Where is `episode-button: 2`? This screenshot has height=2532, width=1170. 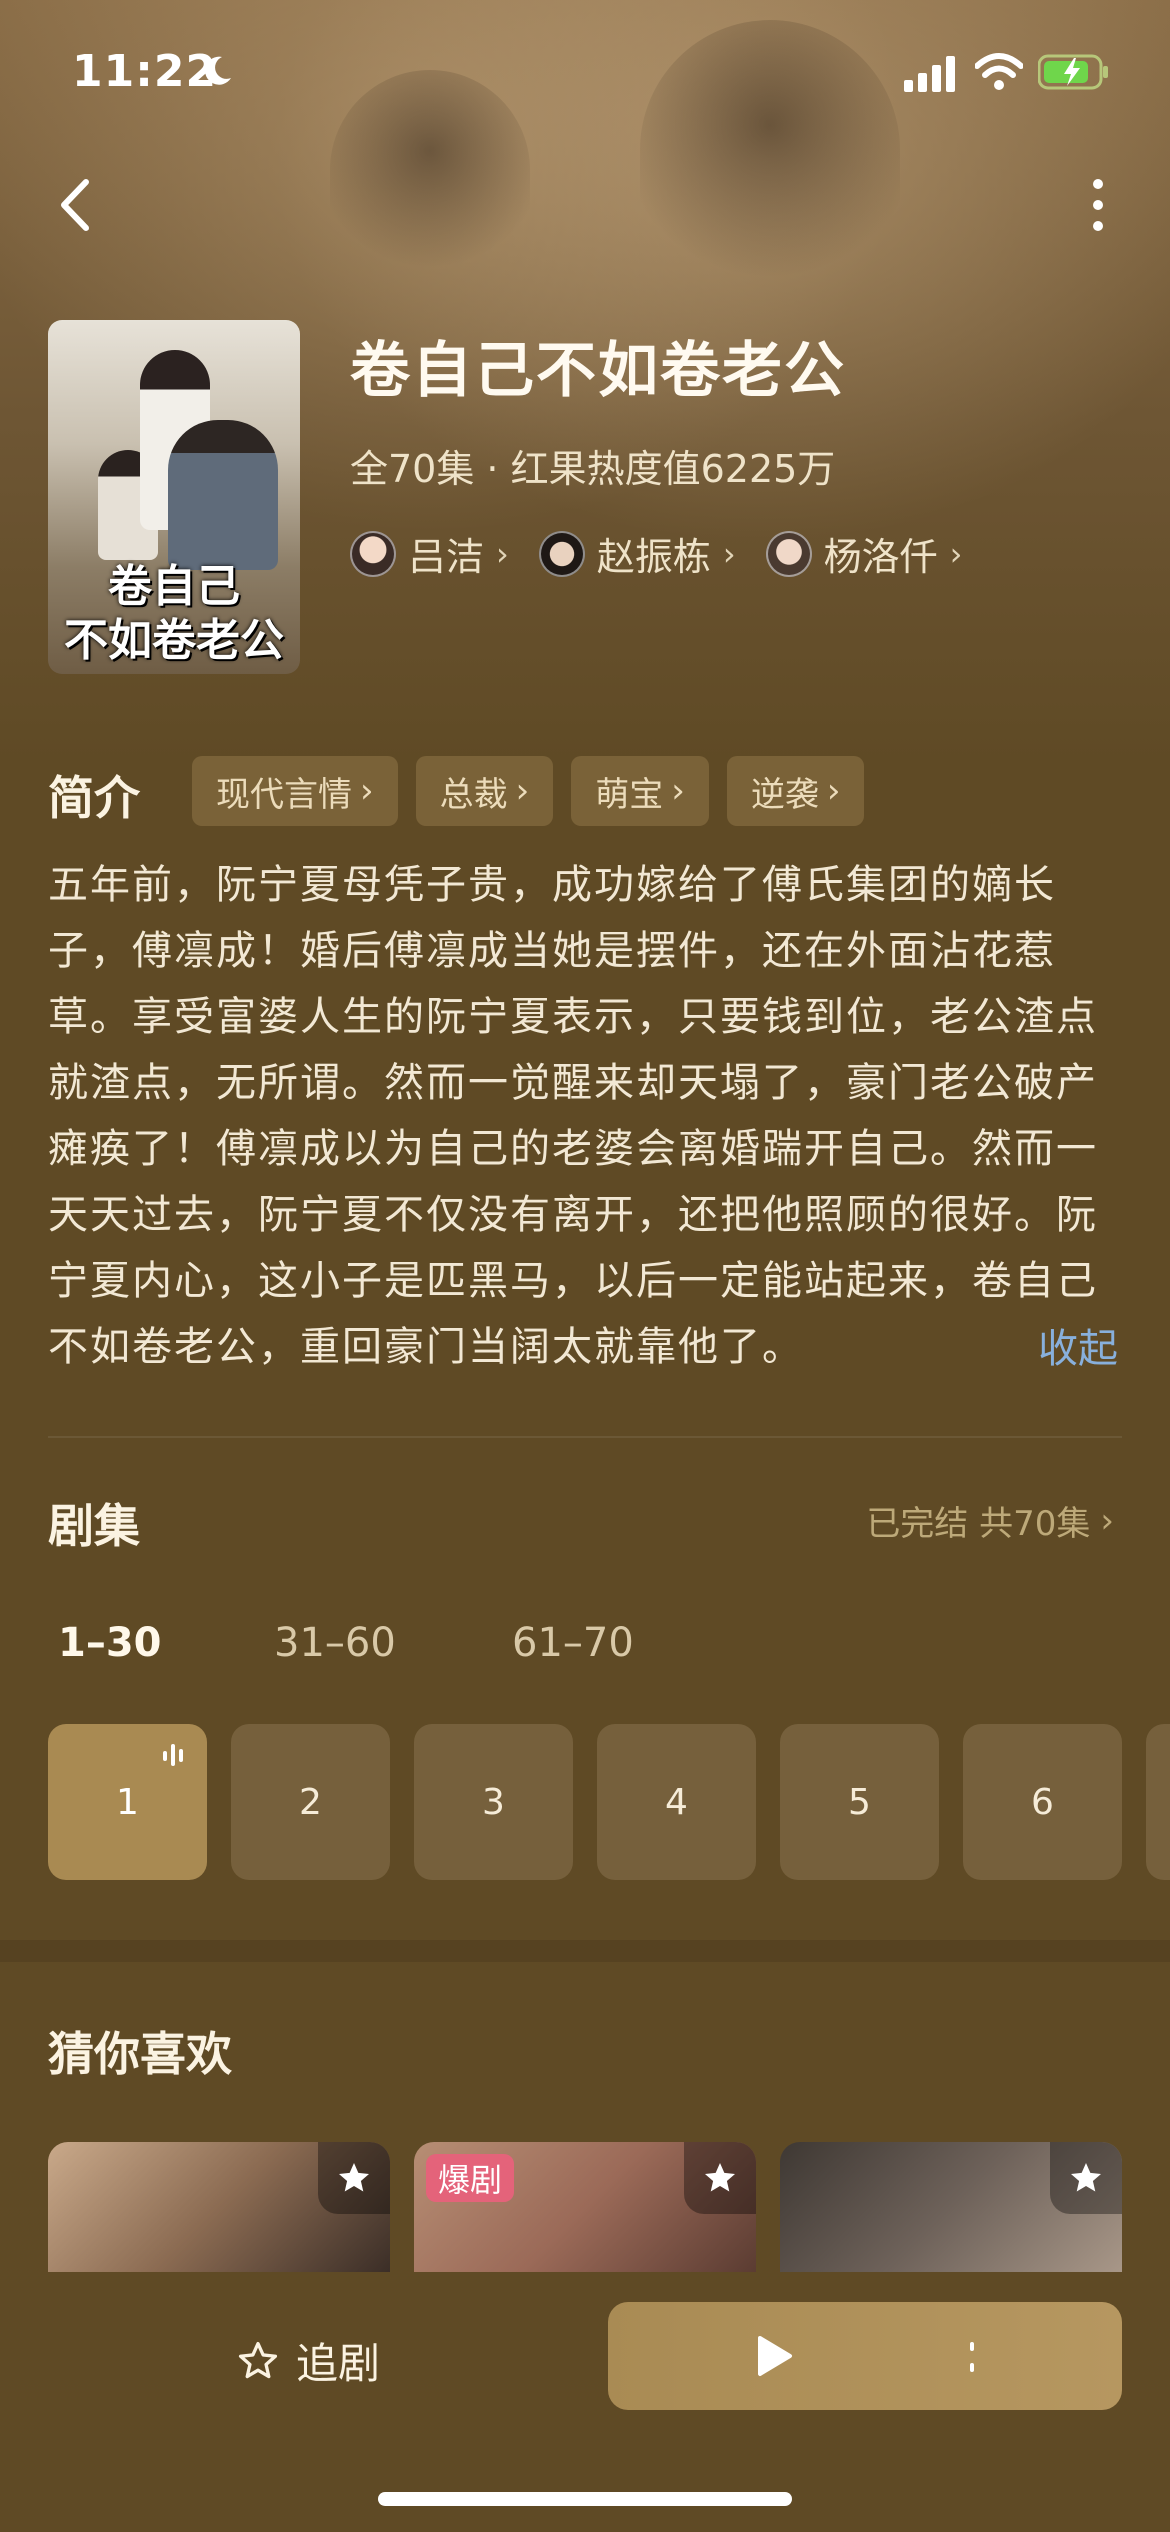 episode-button: 2 is located at coordinates (310, 1802).